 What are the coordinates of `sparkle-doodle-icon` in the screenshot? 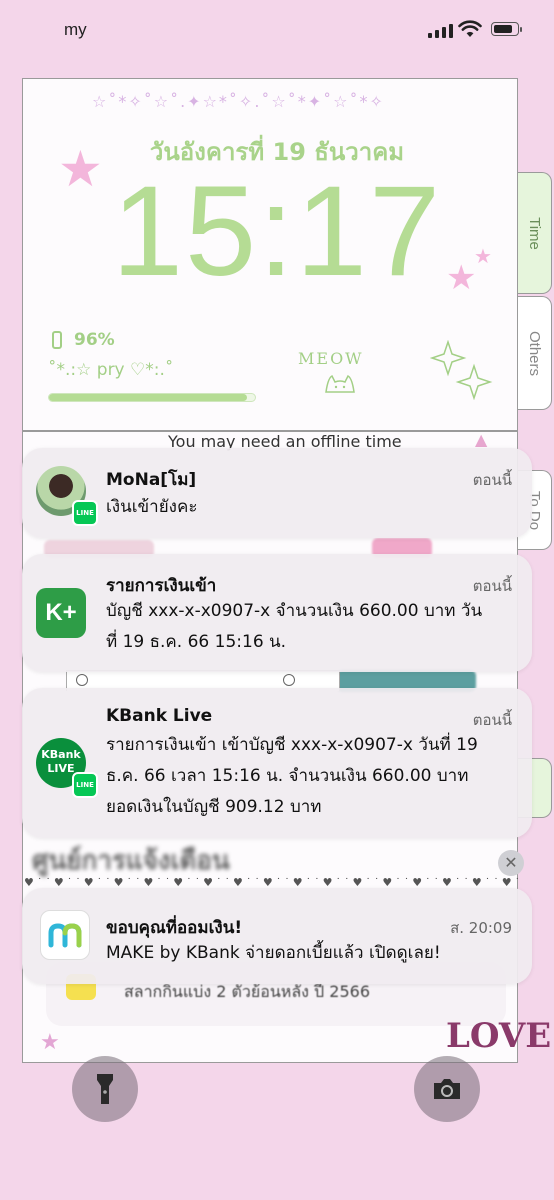 It's located at (461, 370).